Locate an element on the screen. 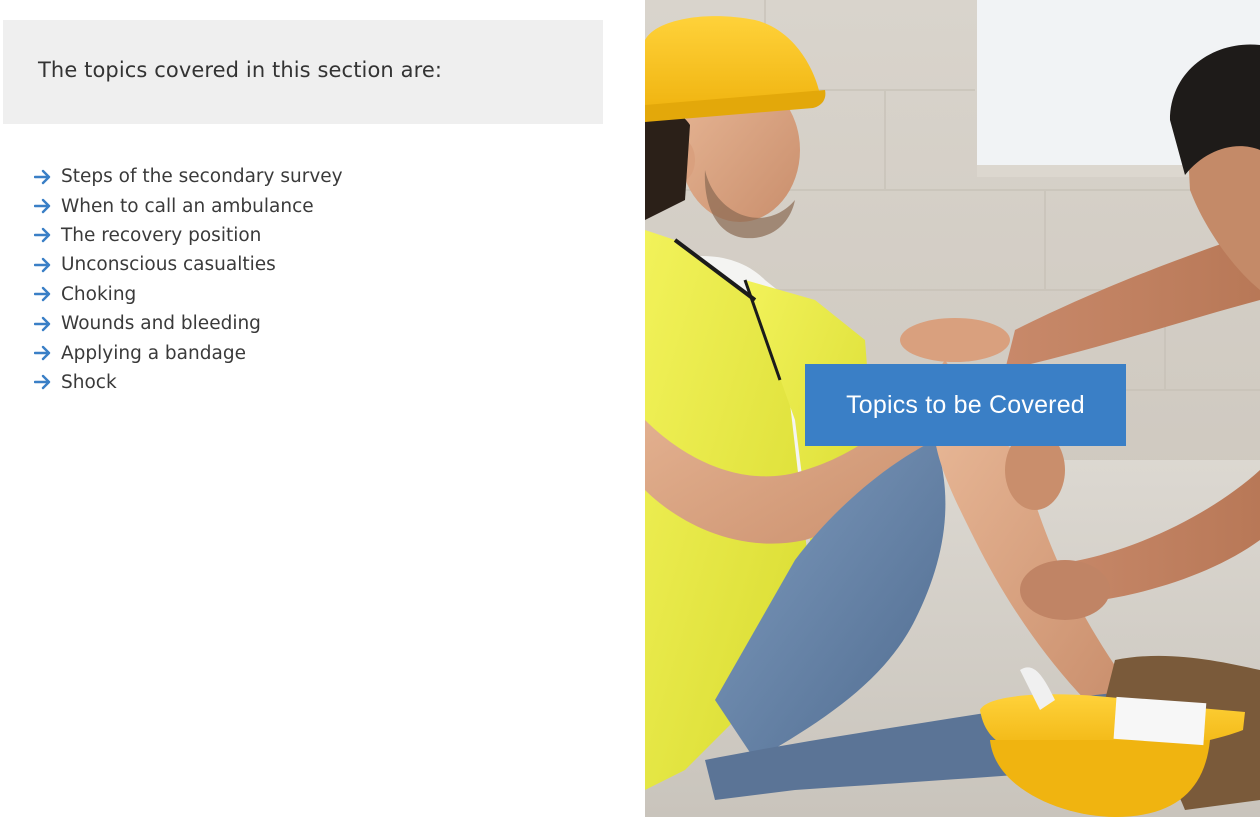 The width and height of the screenshot is (1260, 817). topic-item: The recovery position is located at coordinates (188, 235).